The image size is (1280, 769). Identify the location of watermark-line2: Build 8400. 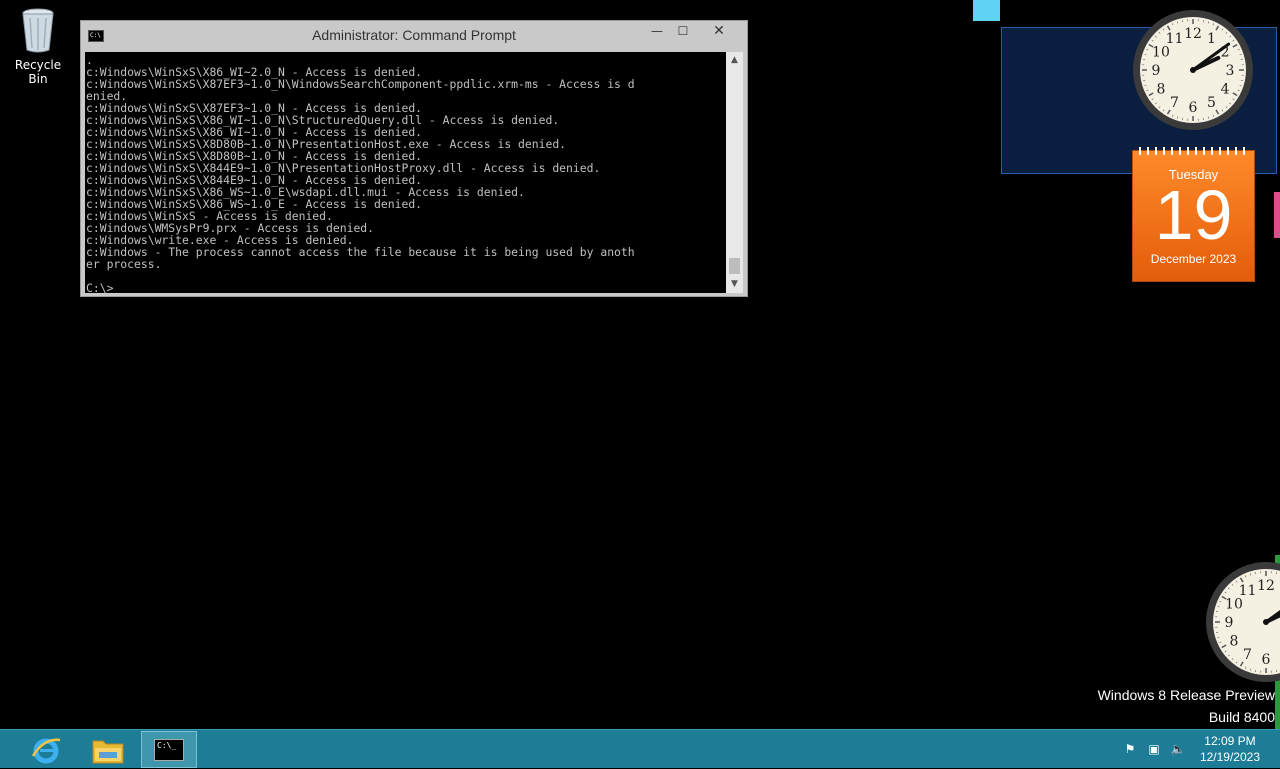
(1186, 717).